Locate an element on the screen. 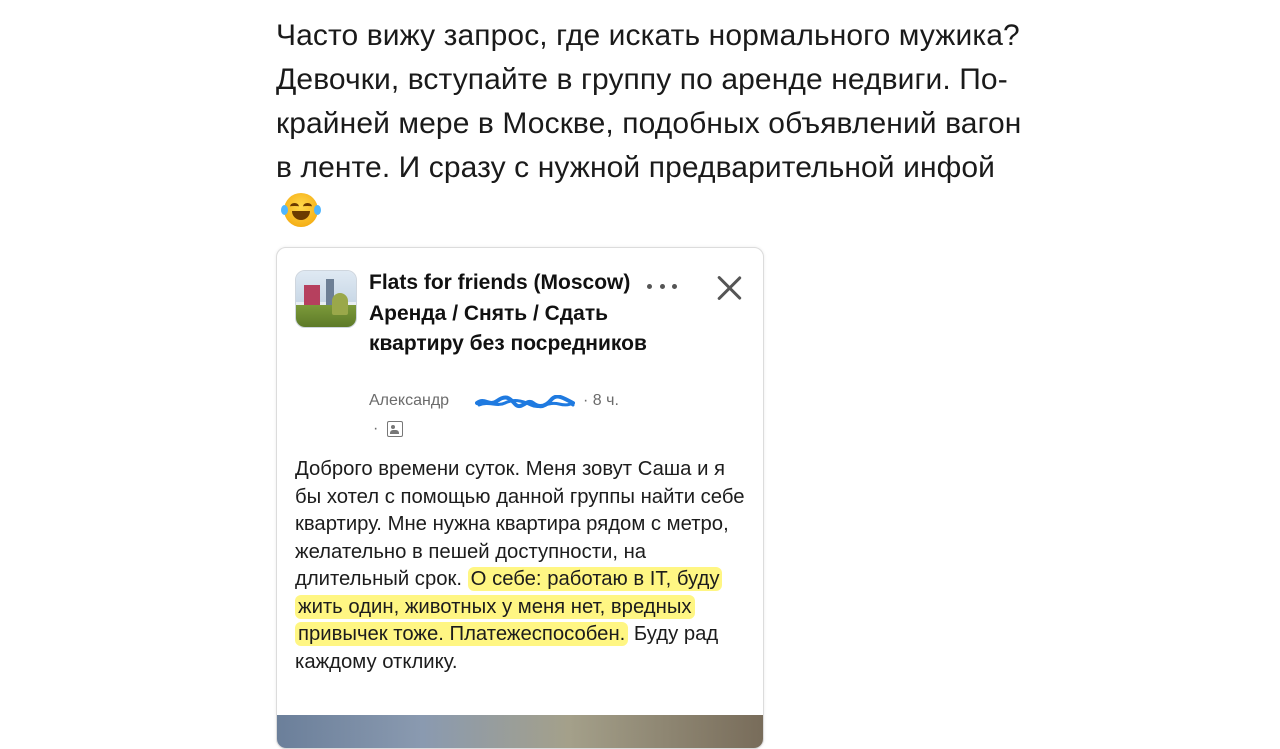 The height and width of the screenshot is (749, 1280). group-audience-icon is located at coordinates (395, 429).